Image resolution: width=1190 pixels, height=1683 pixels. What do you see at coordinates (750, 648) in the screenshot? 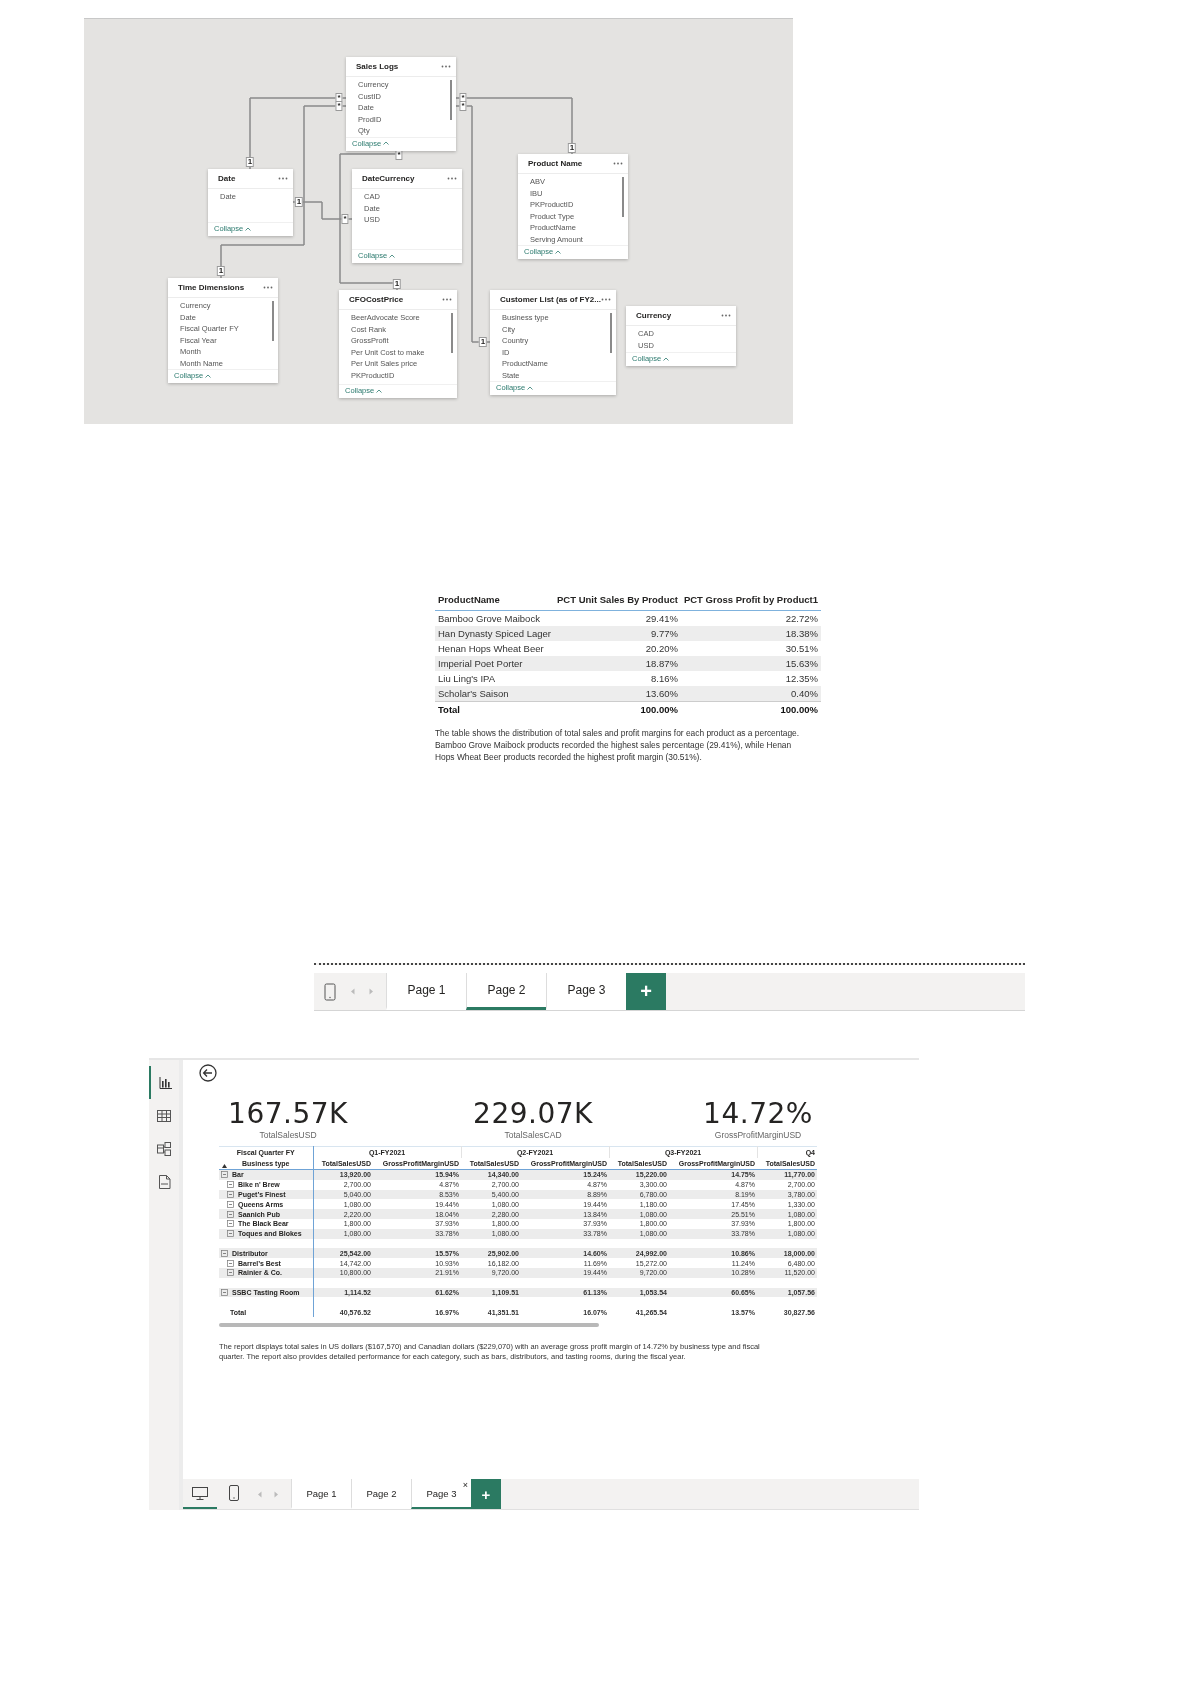
I see `table-cell: 30.51%` at bounding box center [750, 648].